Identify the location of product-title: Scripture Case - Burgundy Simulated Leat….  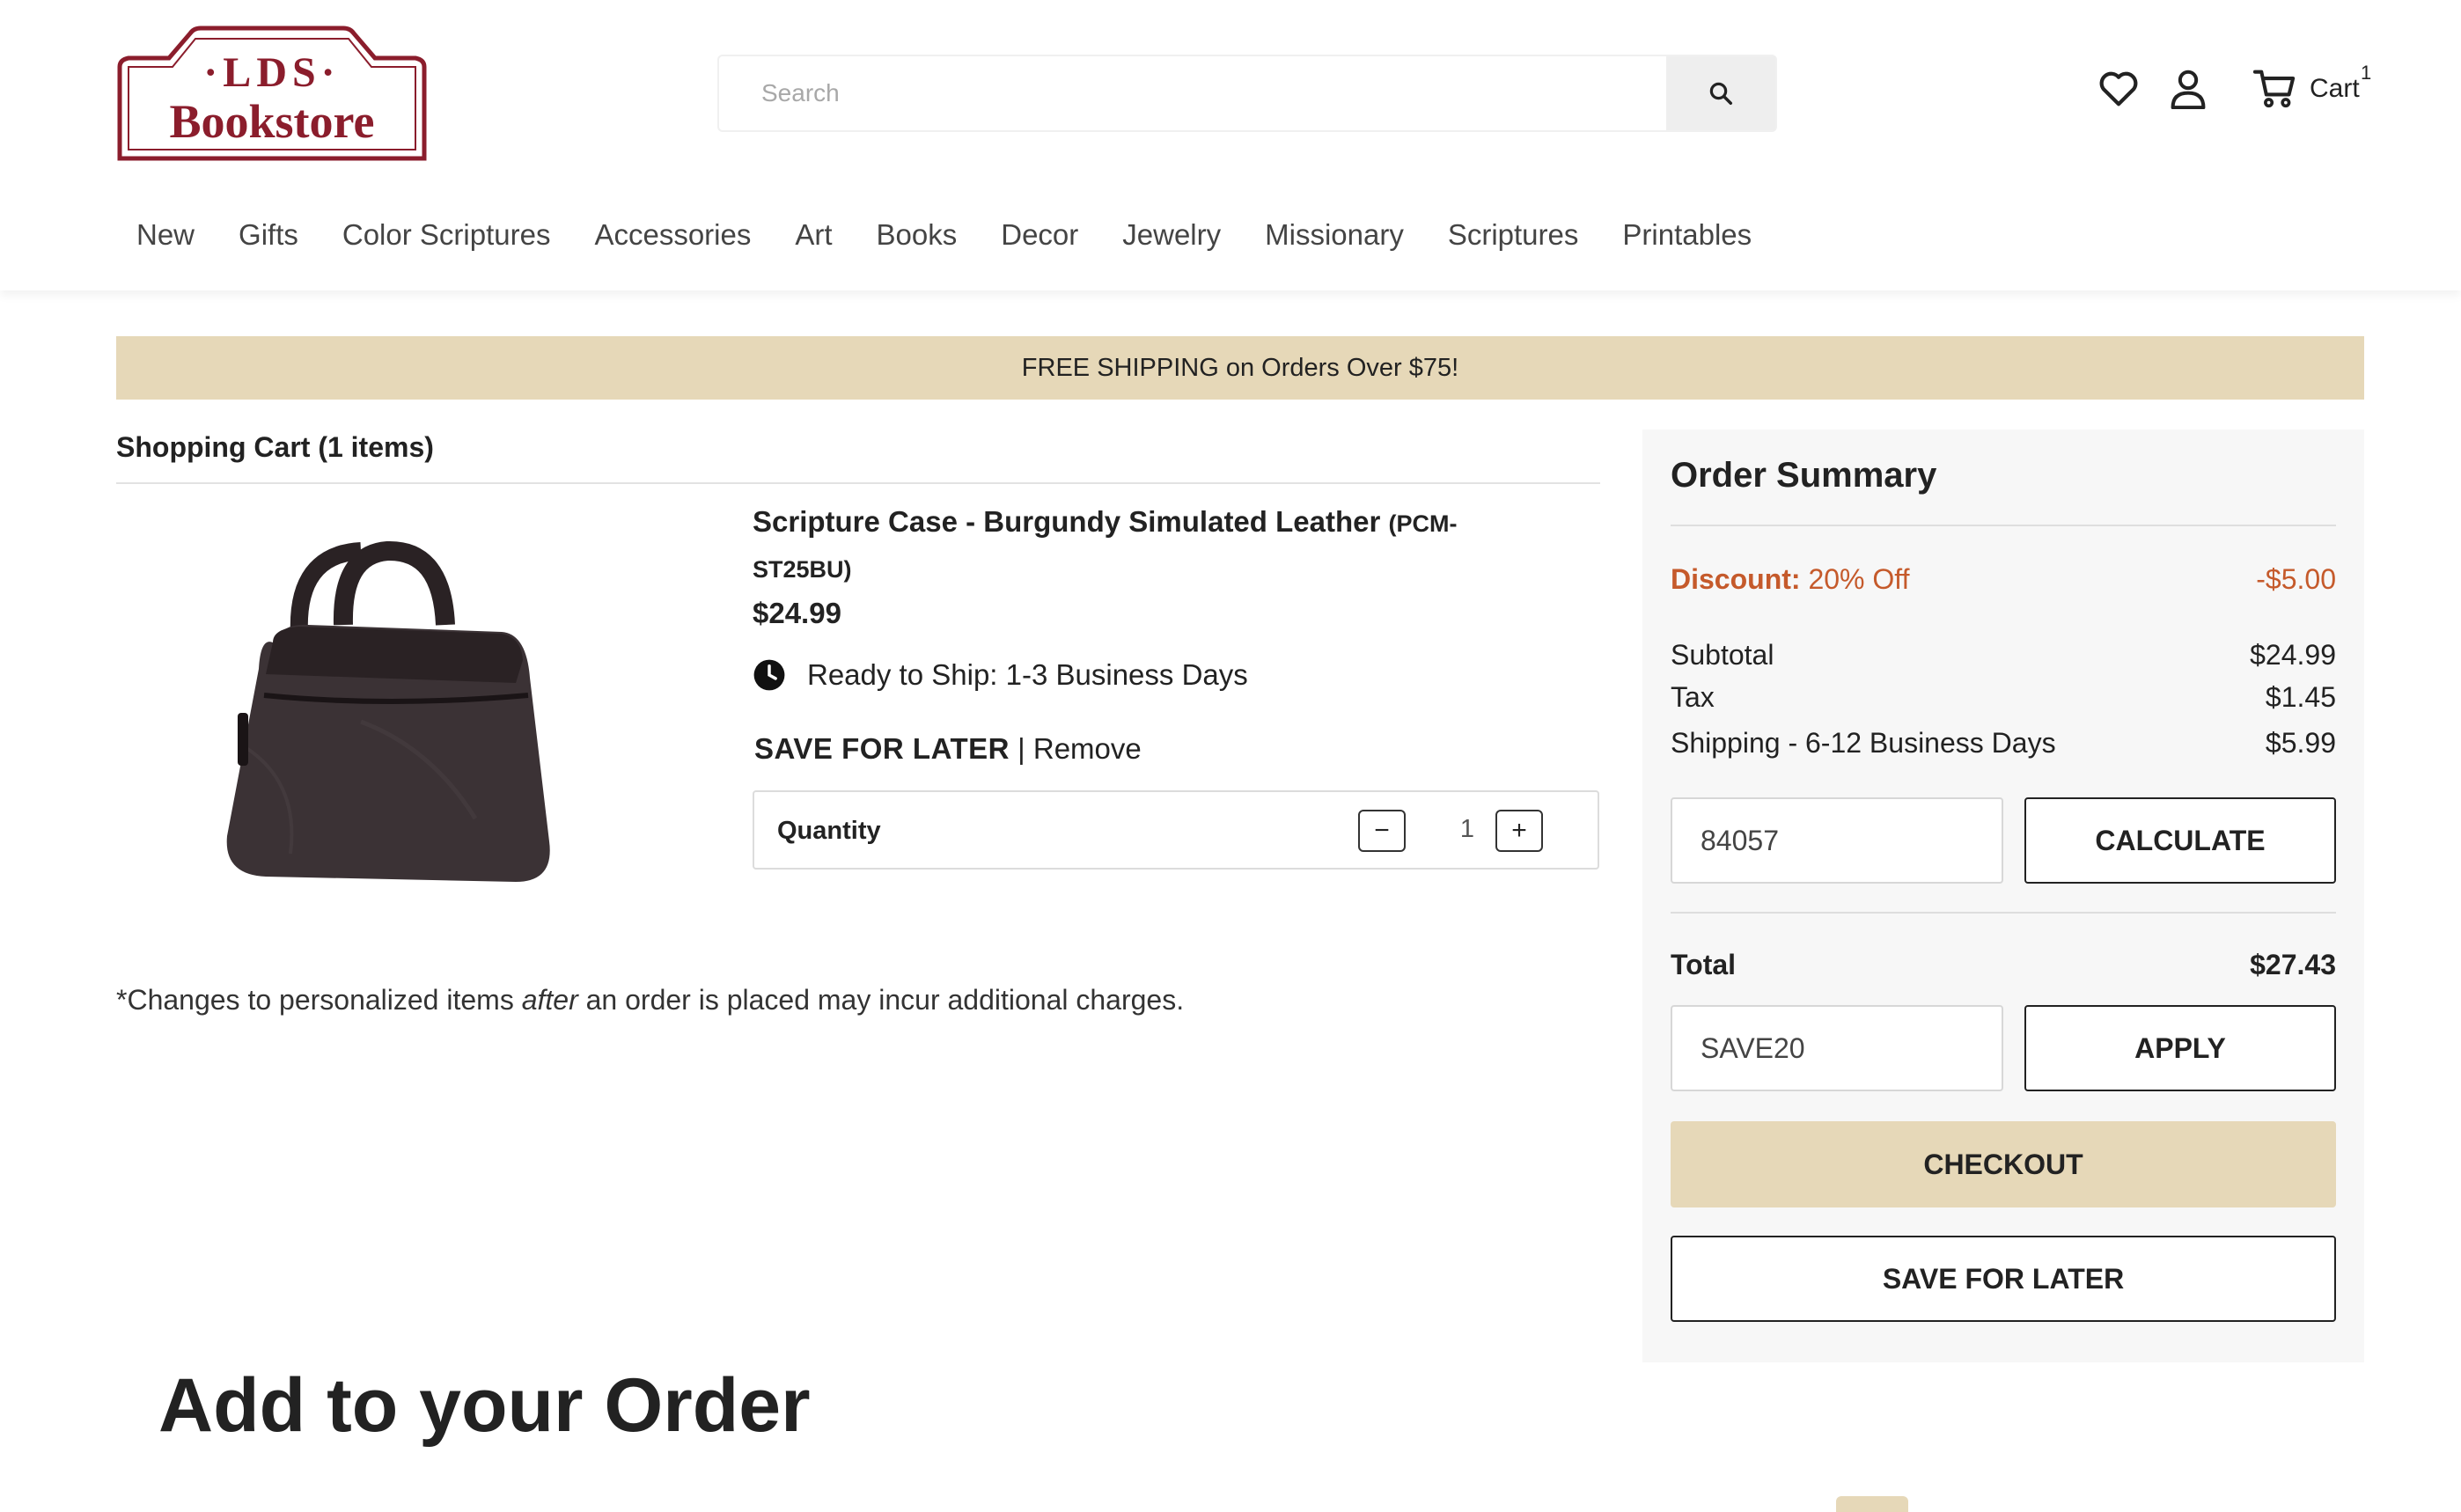
(1066, 522).